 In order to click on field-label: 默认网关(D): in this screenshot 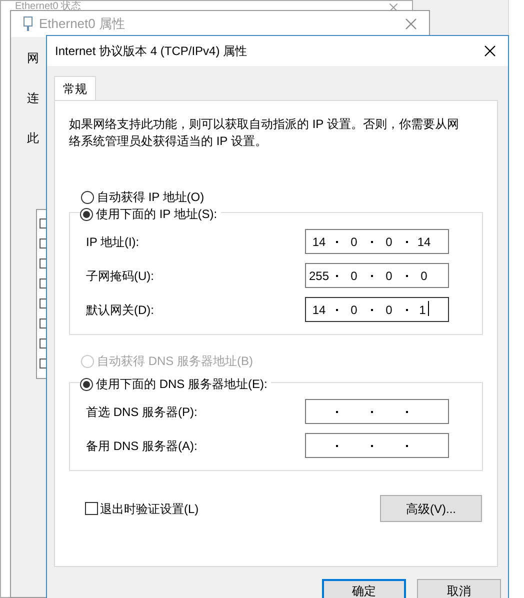, I will do `click(120, 310)`.